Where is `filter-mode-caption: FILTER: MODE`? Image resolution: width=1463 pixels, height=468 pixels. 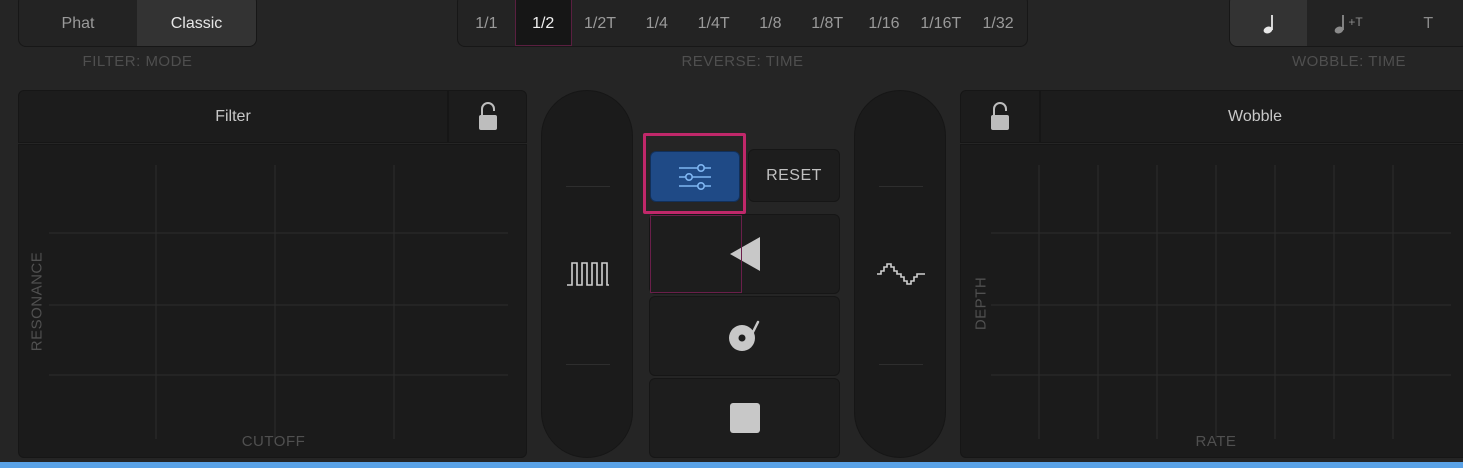 filter-mode-caption: FILTER: MODE is located at coordinates (137, 61).